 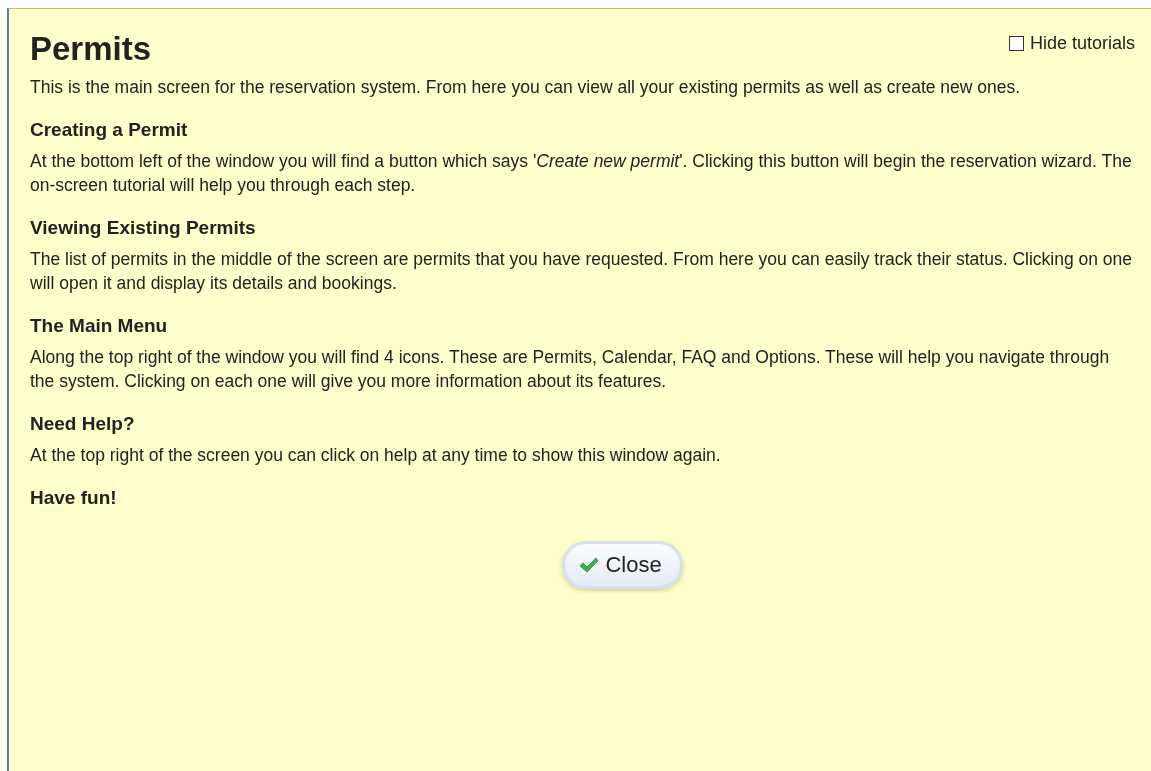 What do you see at coordinates (1016, 43) in the screenshot?
I see `hide-tutorials-checkbox` at bounding box center [1016, 43].